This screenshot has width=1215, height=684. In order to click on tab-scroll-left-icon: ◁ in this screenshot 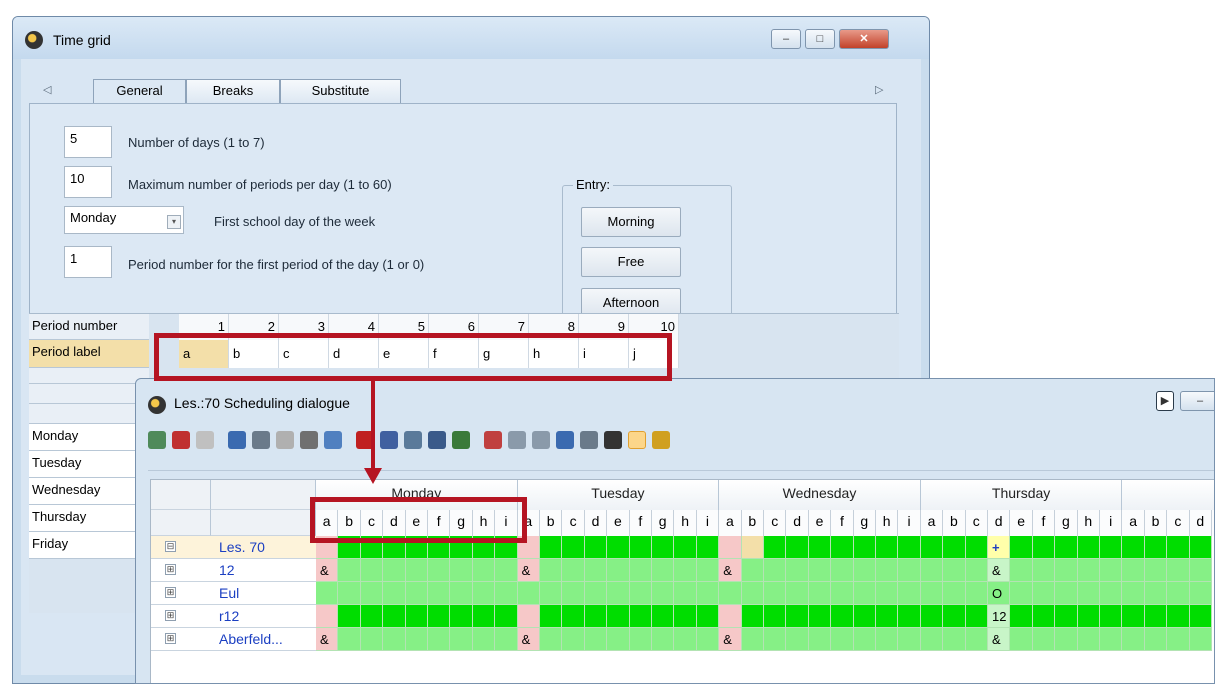, I will do `click(47, 89)`.